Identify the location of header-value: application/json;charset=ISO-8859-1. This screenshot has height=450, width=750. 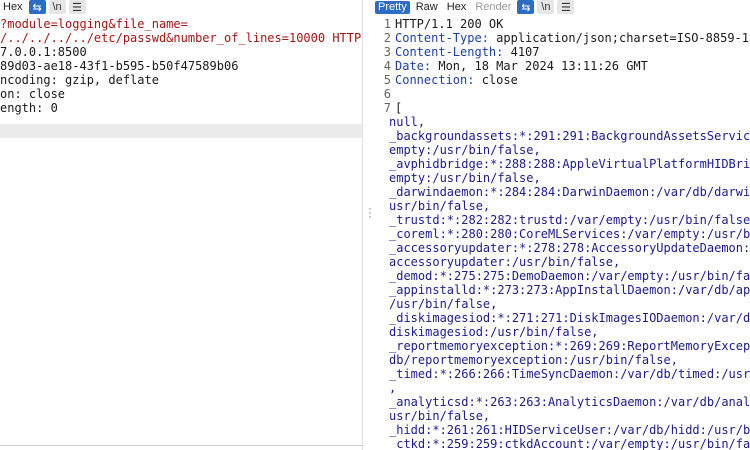
(619, 38).